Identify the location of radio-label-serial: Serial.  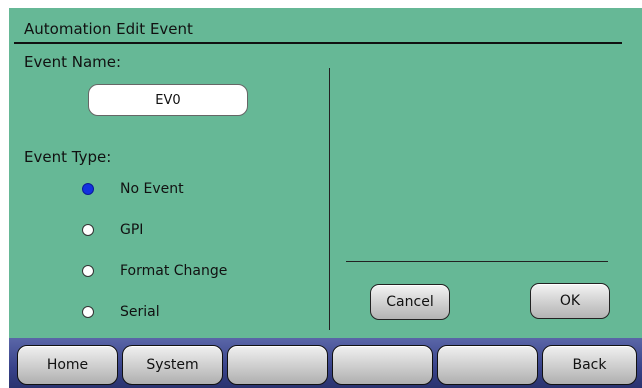
(140, 312).